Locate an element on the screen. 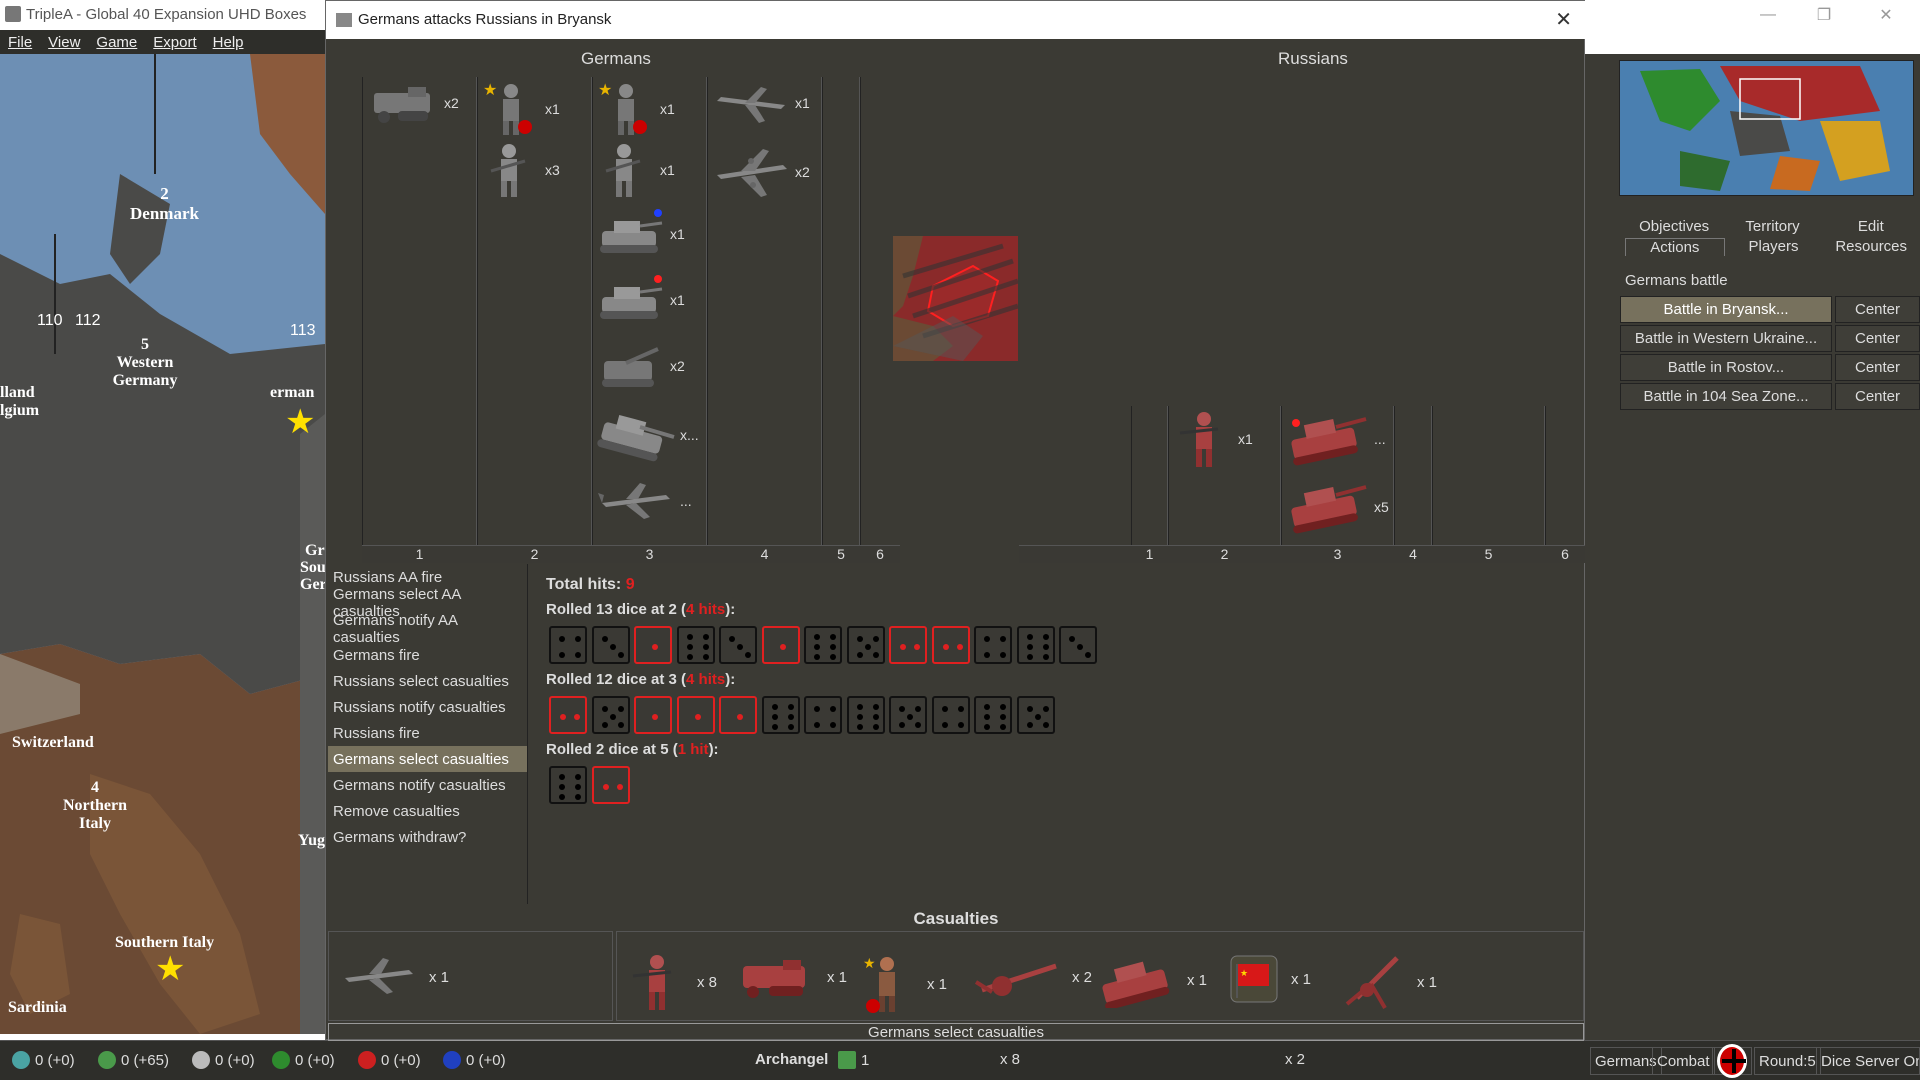  map-label-fragment: erman is located at coordinates (292, 392).